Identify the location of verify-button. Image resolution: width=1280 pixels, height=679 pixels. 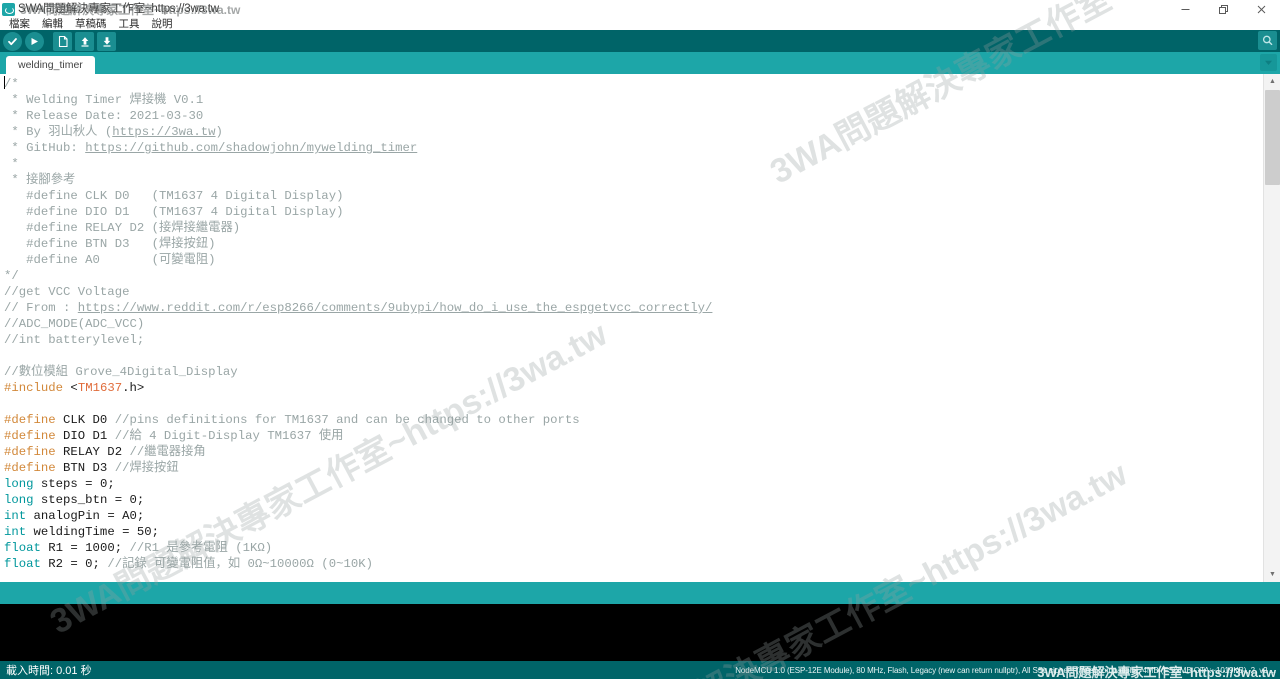
(12, 41).